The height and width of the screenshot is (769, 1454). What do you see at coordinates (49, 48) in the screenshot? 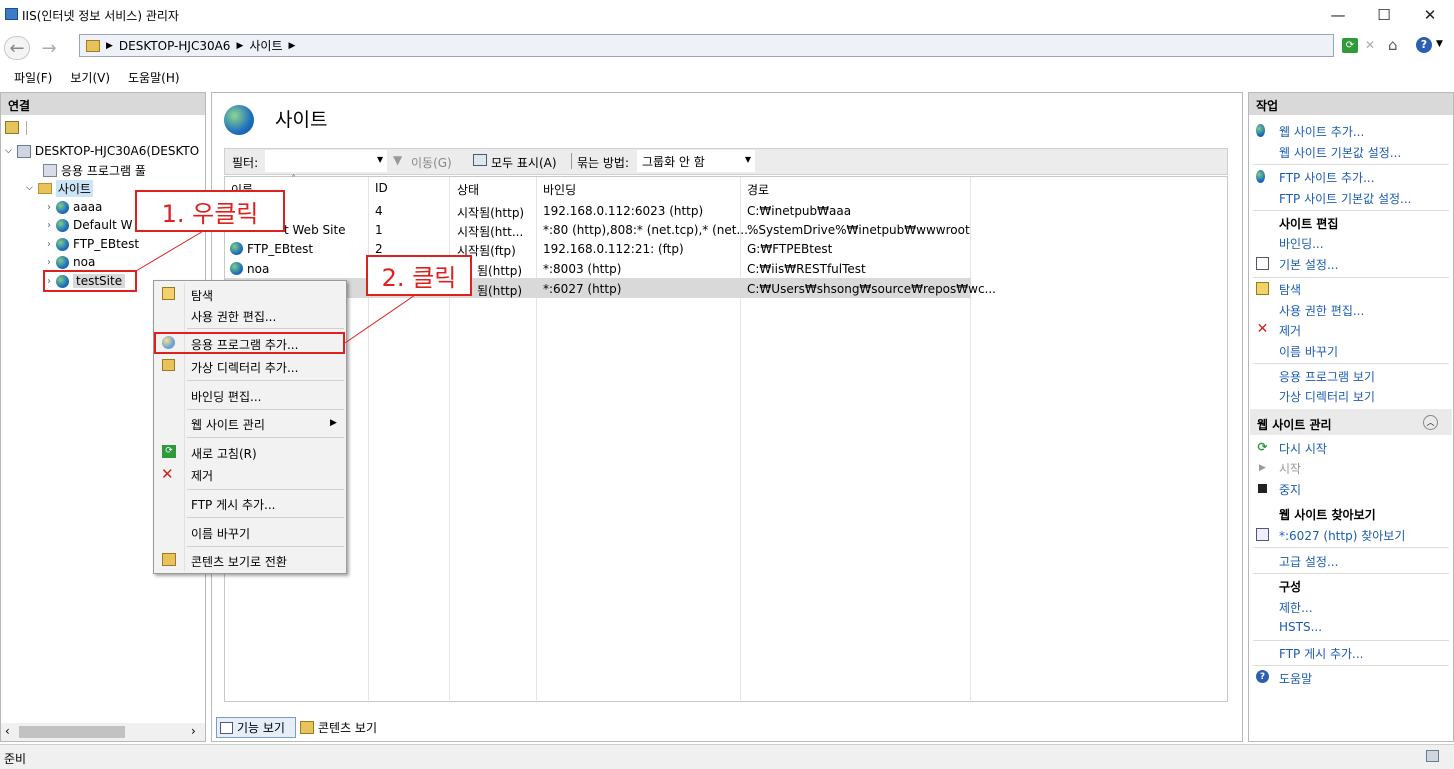
I see `forward-button: →` at bounding box center [49, 48].